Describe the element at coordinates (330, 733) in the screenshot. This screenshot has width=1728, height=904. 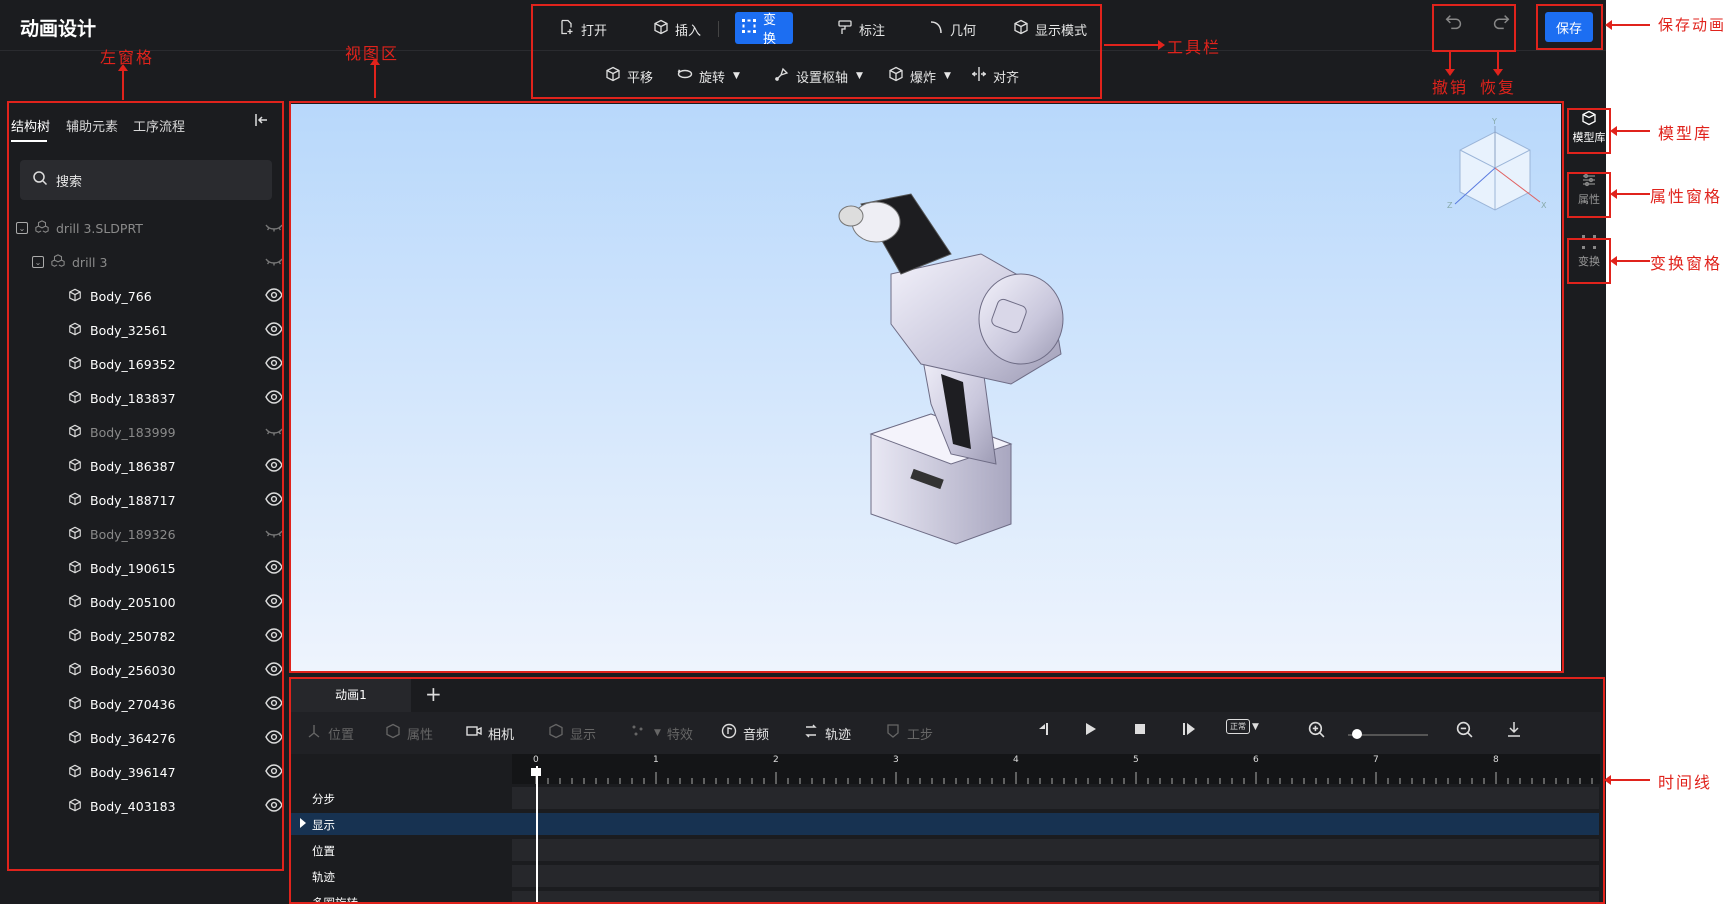
I see `position-tool-button: 位置` at that location.